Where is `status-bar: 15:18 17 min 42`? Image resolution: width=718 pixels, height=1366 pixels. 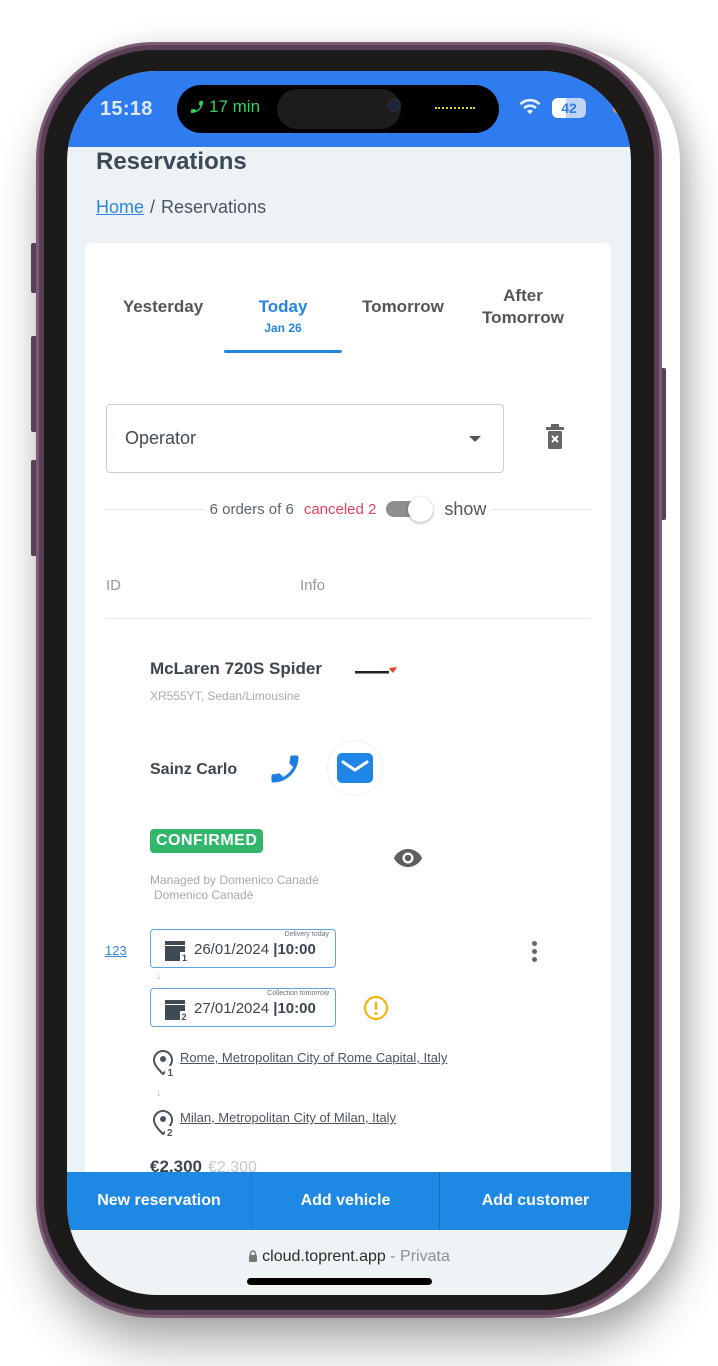
status-bar: 15:18 17 min 42 is located at coordinates (349, 109).